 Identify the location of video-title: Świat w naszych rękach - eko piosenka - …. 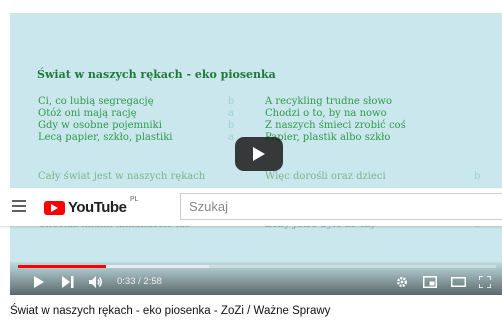
(170, 311).